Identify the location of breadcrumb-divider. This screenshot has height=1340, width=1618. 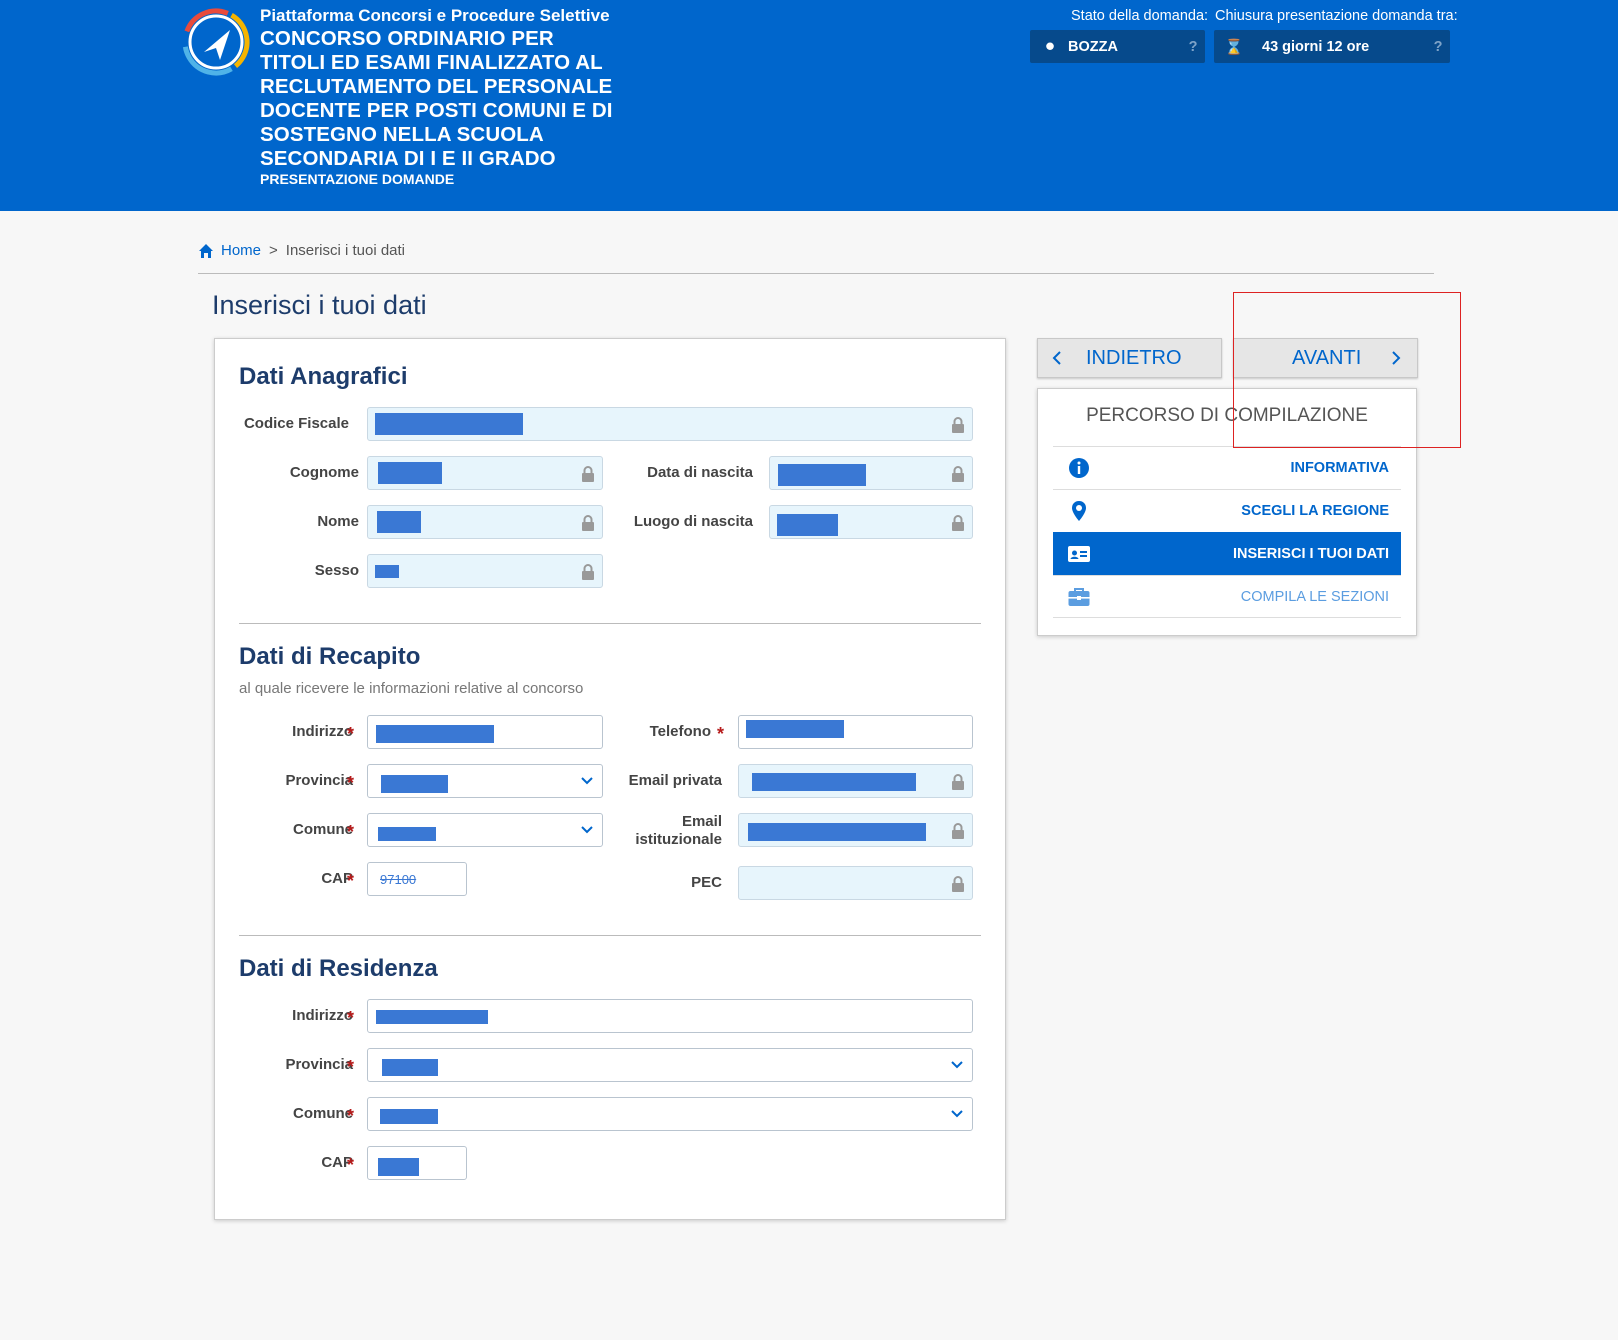
(816, 273).